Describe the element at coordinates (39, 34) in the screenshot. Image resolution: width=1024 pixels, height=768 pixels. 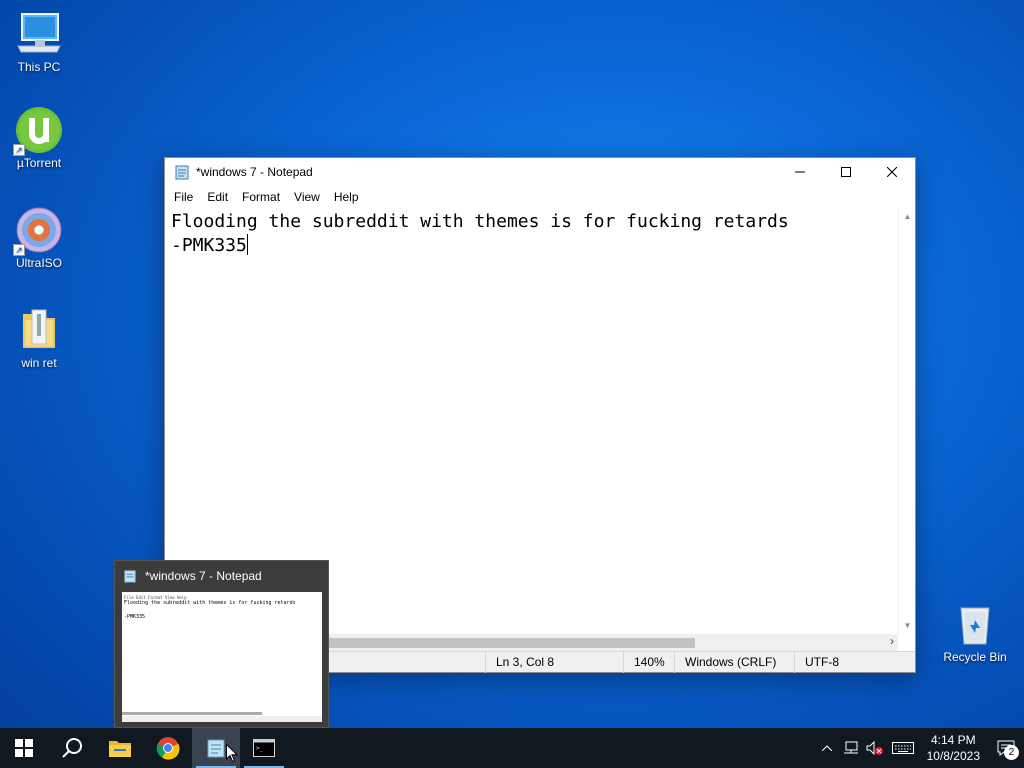
I see `computer-icon` at that location.